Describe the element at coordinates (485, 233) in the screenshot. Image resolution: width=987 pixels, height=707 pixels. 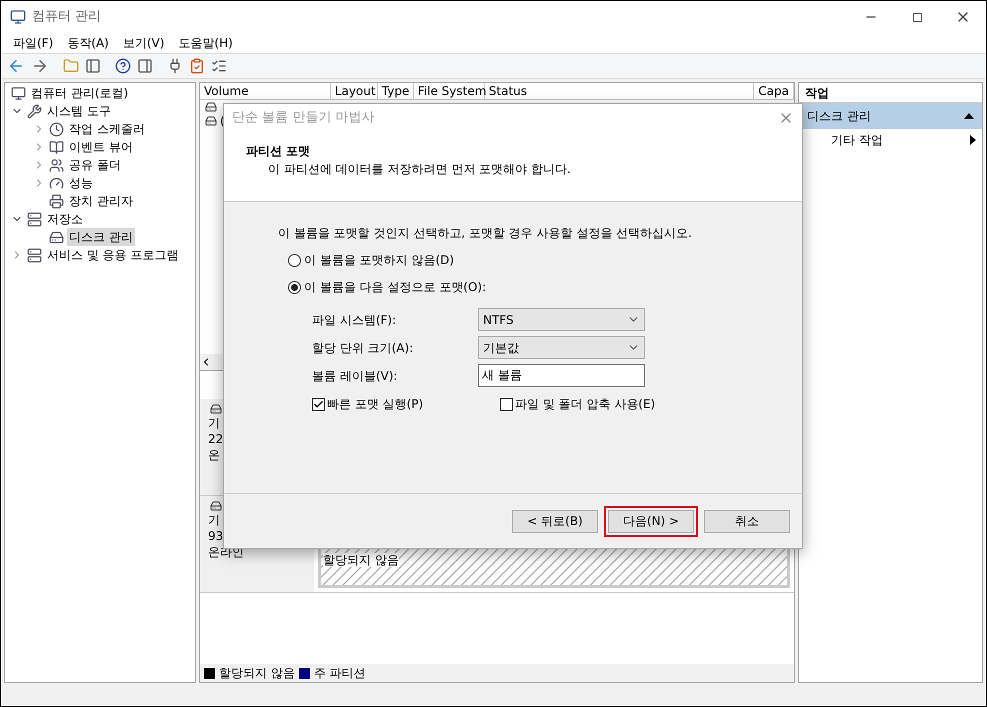
I see `instruction-text: 이 볼륨을 포맷할 것인지 선택하고, 포맷할 경우 사용할 설정을 선택하십시오.` at that location.